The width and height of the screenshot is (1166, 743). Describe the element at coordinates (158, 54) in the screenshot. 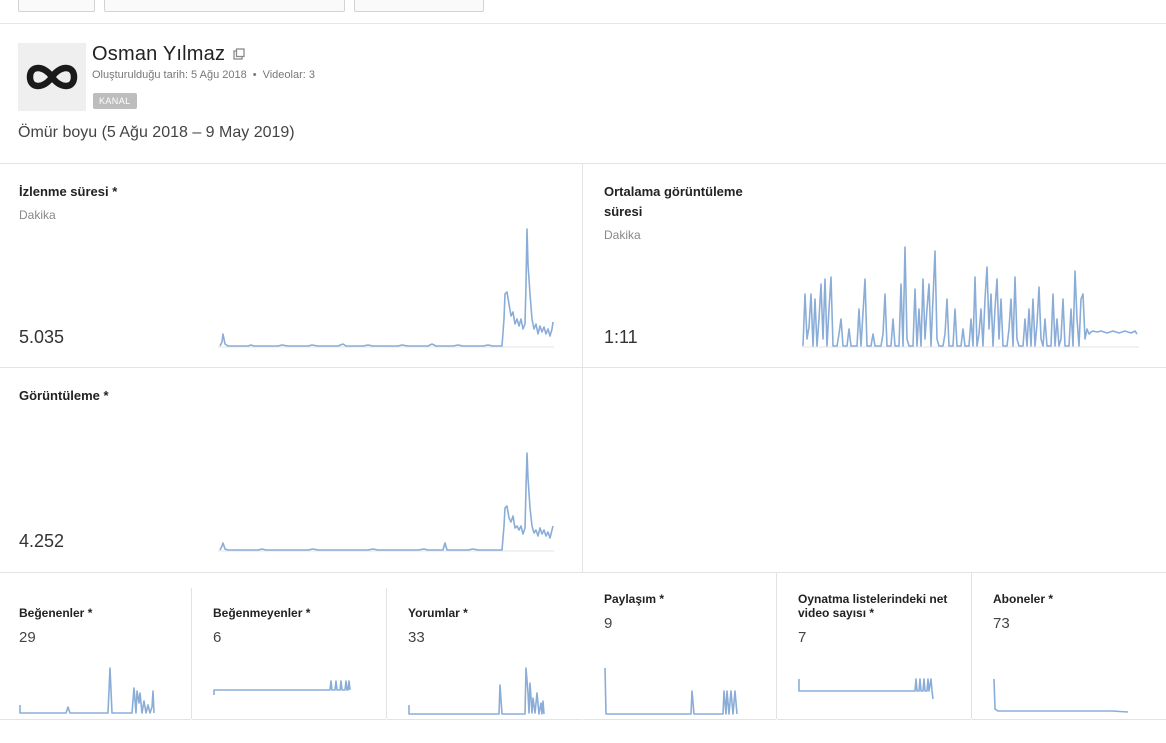

I see `channel-name: Osman Yılmaz` at that location.